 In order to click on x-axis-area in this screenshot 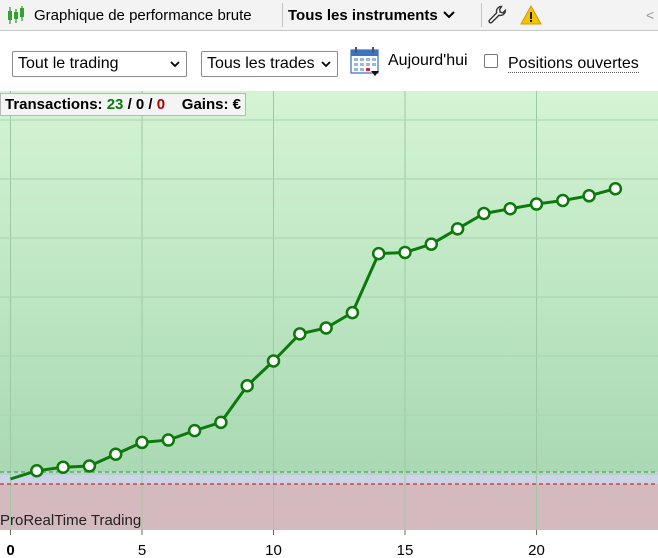, I will do `click(329, 544)`.